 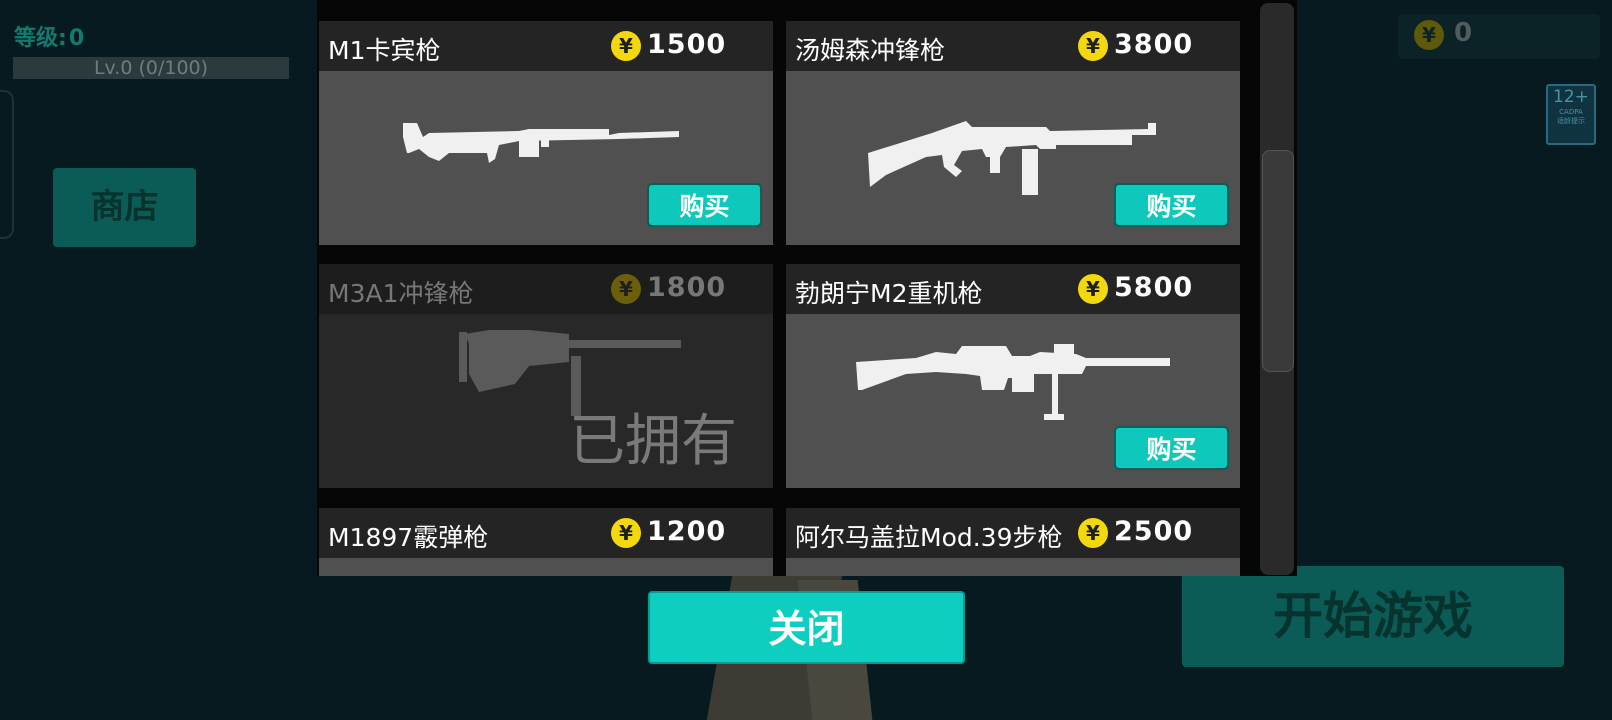 What do you see at coordinates (1013, 289) in the screenshot?
I see `item-header: 勃朗宁M2重机枪 ¥ 5800` at bounding box center [1013, 289].